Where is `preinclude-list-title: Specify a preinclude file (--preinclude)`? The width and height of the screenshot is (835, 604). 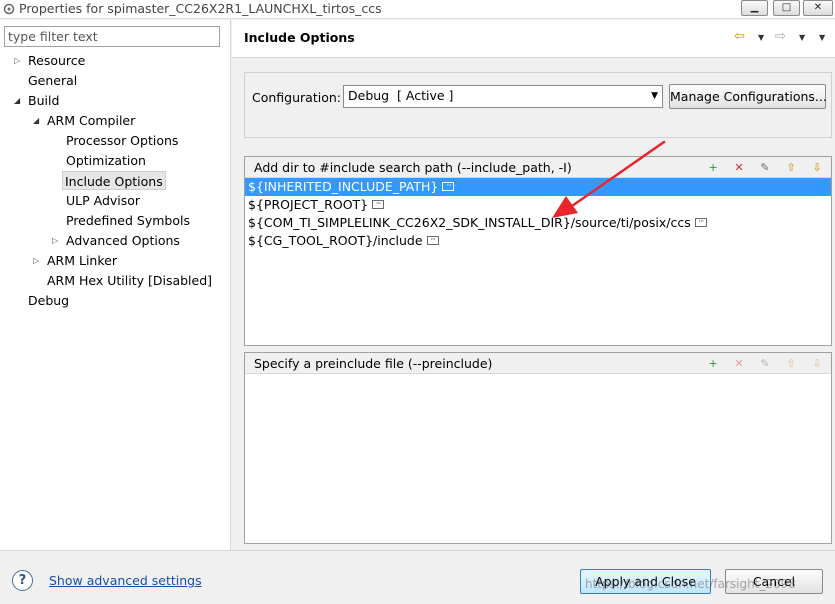 preinclude-list-title: Specify a preinclude file (--preinclude) is located at coordinates (373, 363).